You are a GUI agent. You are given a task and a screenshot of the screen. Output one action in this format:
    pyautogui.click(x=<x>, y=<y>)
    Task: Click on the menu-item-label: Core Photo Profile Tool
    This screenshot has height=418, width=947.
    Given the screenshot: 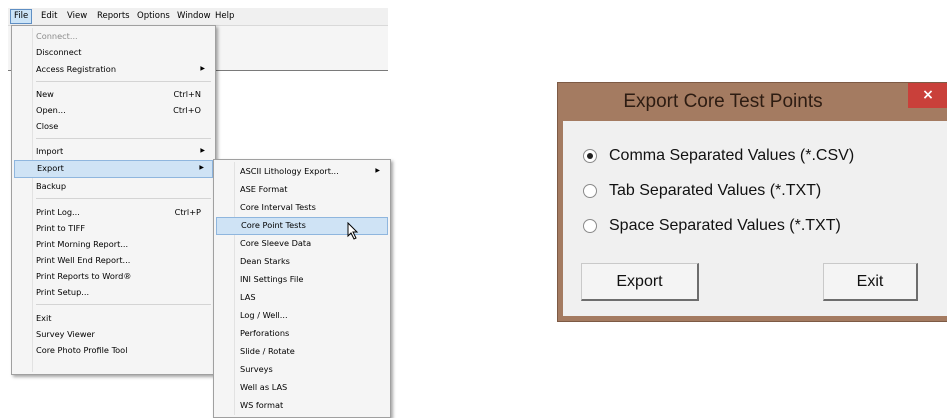 What is the action you would take?
    pyautogui.click(x=82, y=350)
    